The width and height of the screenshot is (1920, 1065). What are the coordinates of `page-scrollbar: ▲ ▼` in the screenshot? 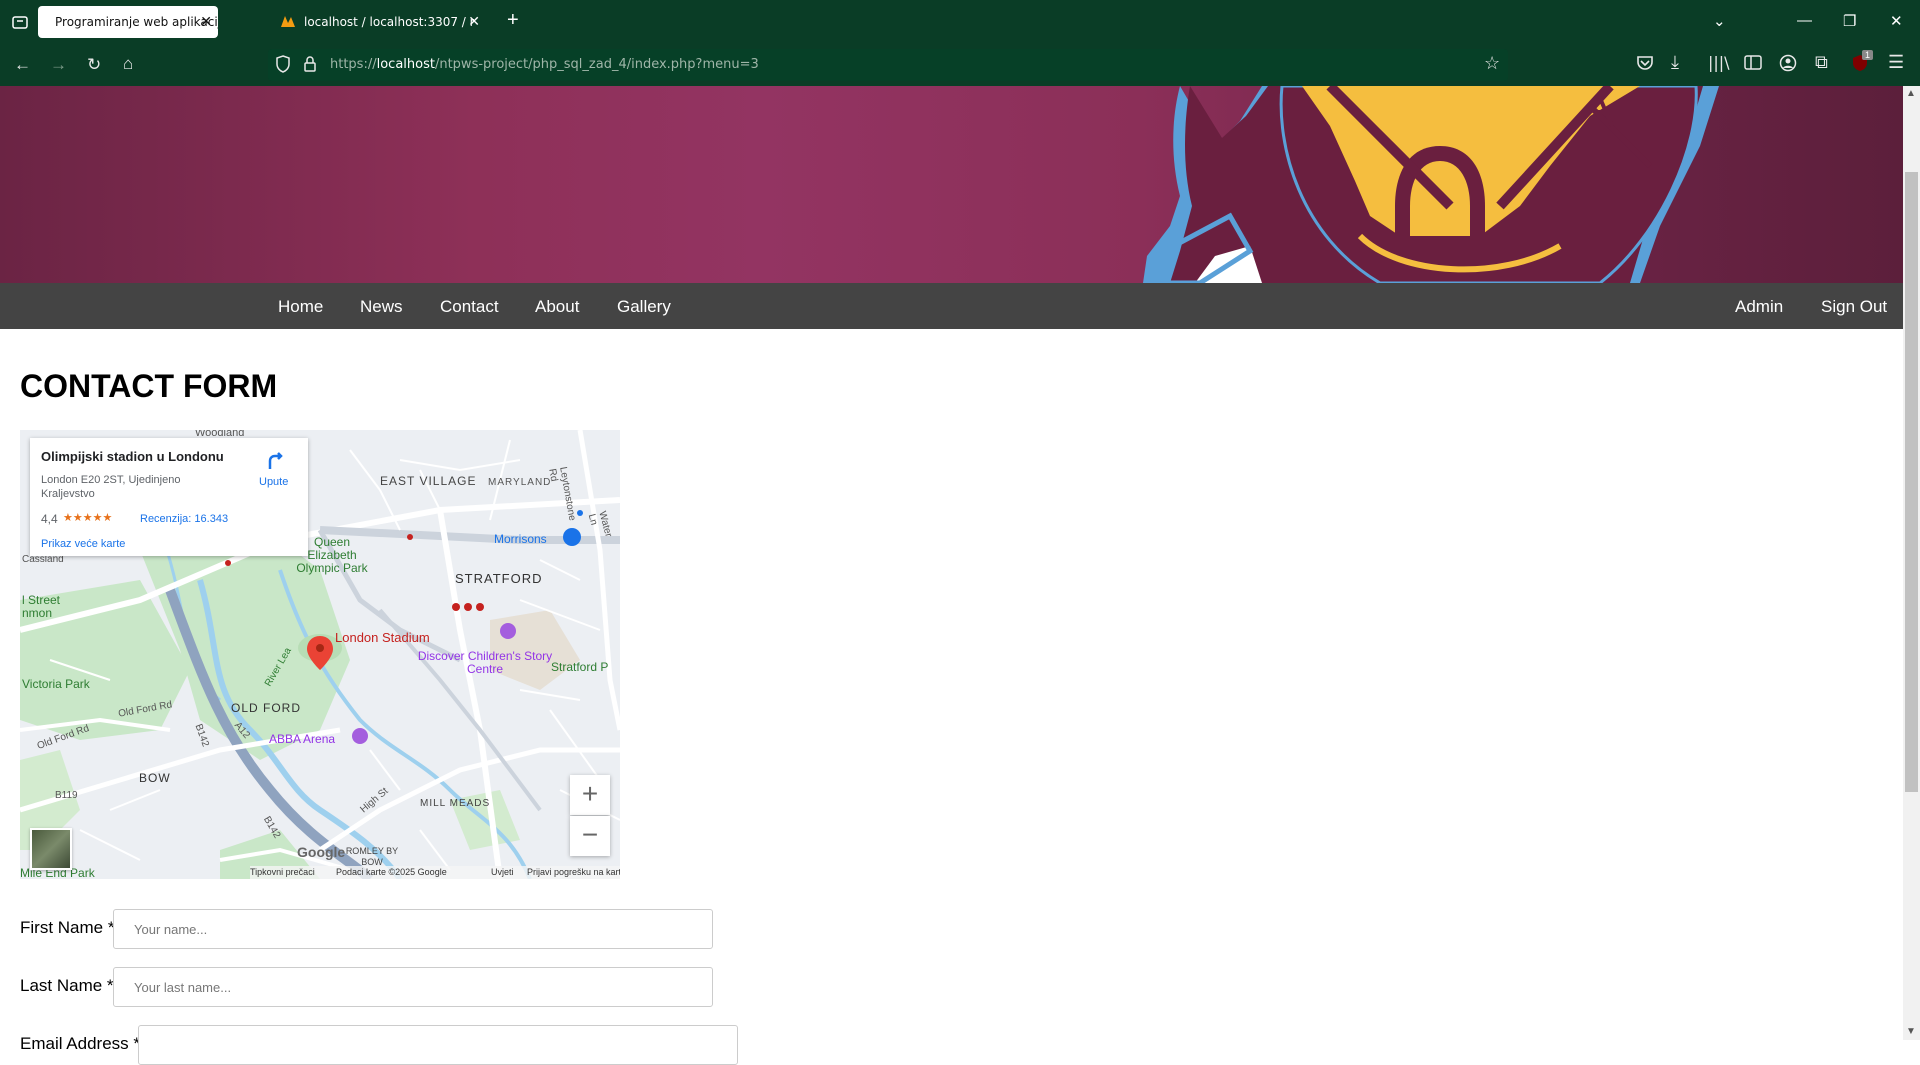 It's located at (1911, 563).